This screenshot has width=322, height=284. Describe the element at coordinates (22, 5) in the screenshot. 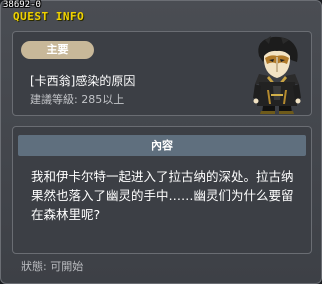

I see `quest-id: 38692-0` at that location.